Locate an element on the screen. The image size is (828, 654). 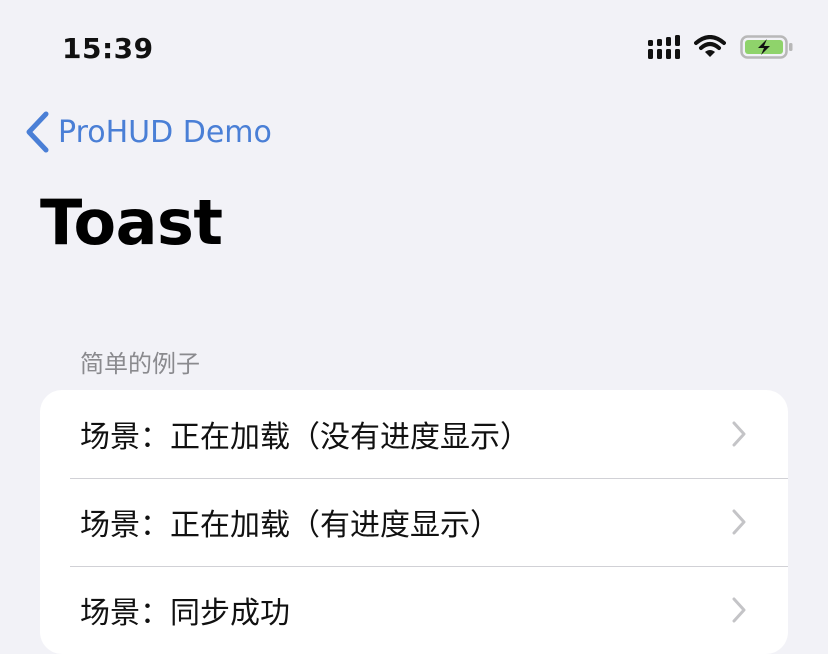
status-icons is located at coordinates (721, 47).